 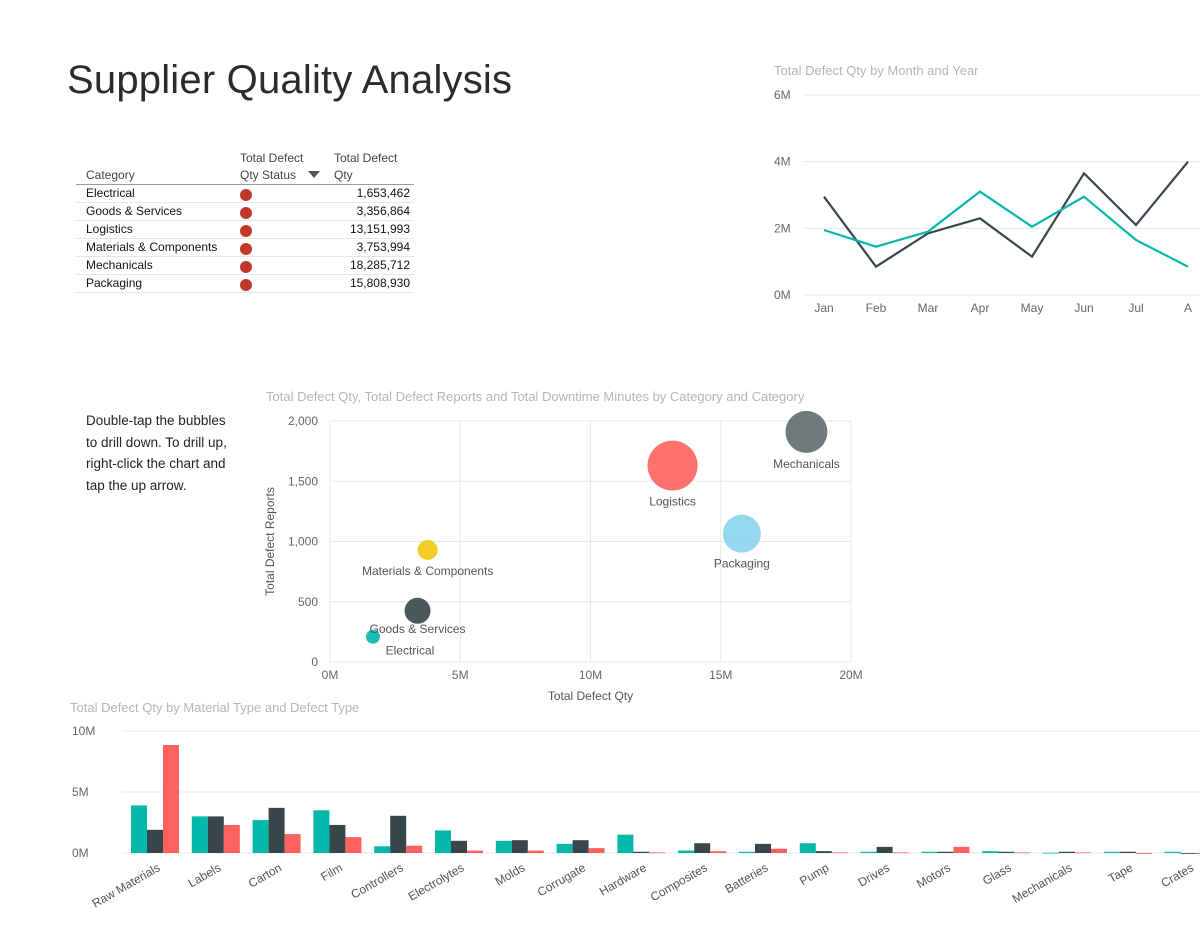 What do you see at coordinates (876, 308) in the screenshot?
I see `x-tick-label: Feb` at bounding box center [876, 308].